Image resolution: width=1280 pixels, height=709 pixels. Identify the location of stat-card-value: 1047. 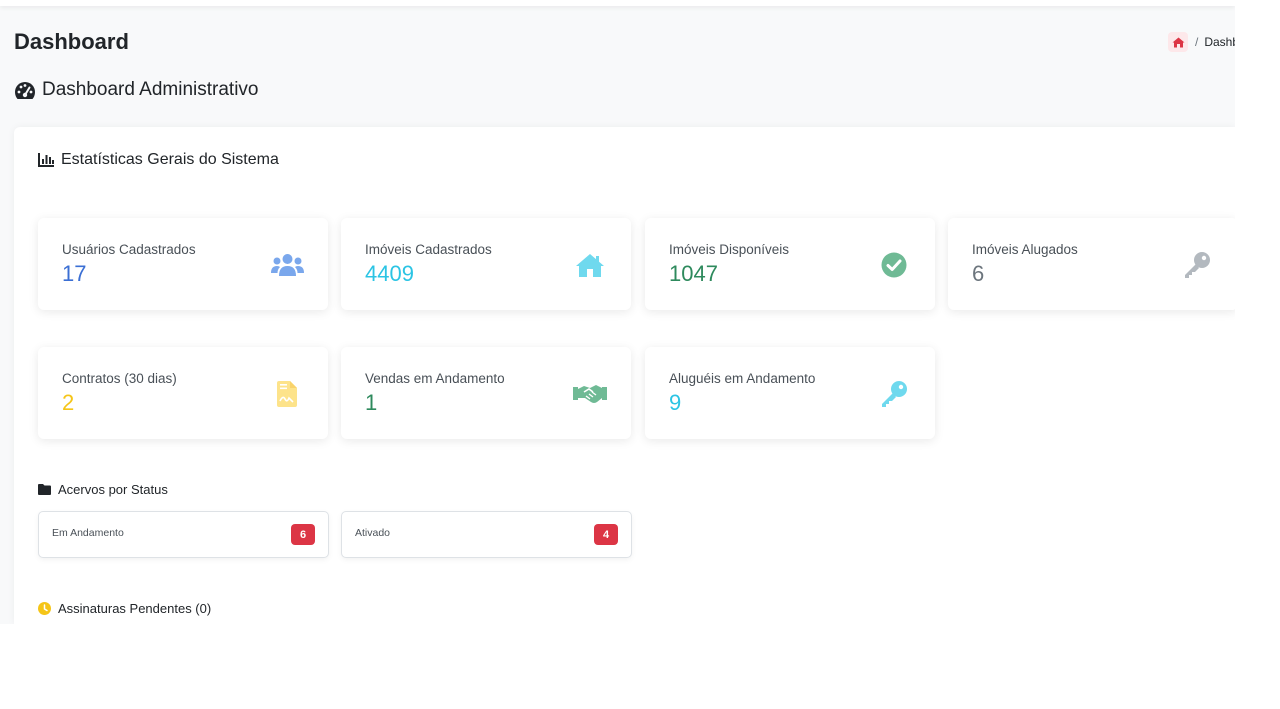
(693, 273).